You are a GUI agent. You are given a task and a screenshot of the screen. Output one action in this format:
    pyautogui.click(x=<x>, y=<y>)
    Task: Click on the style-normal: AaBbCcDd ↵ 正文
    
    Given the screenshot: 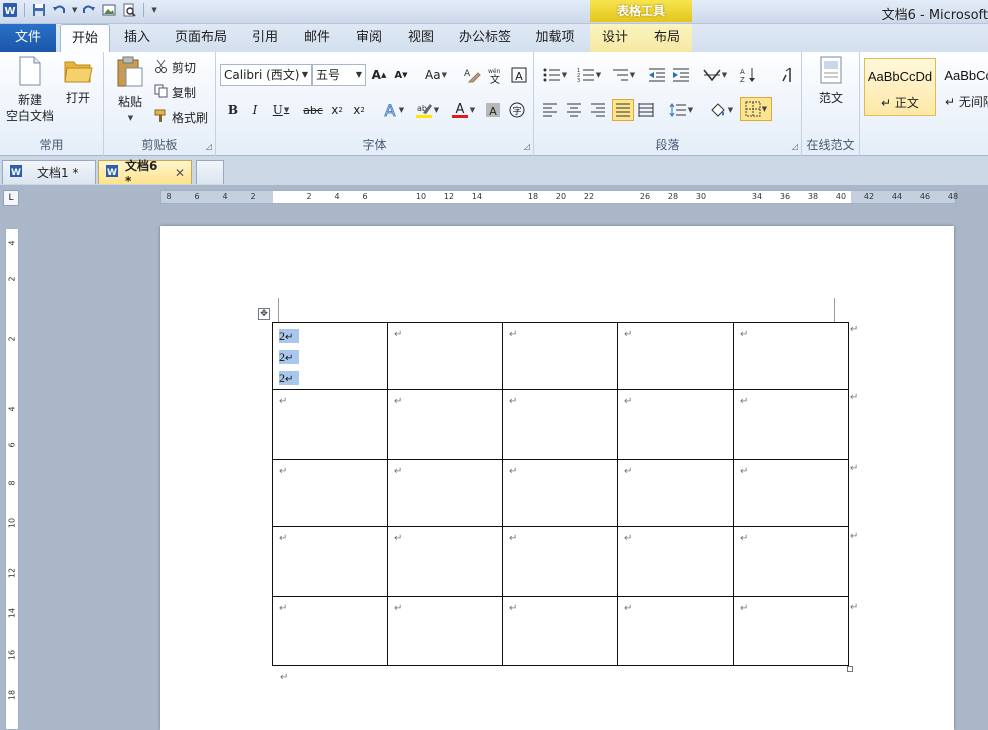 What is the action you would take?
    pyautogui.click(x=900, y=87)
    